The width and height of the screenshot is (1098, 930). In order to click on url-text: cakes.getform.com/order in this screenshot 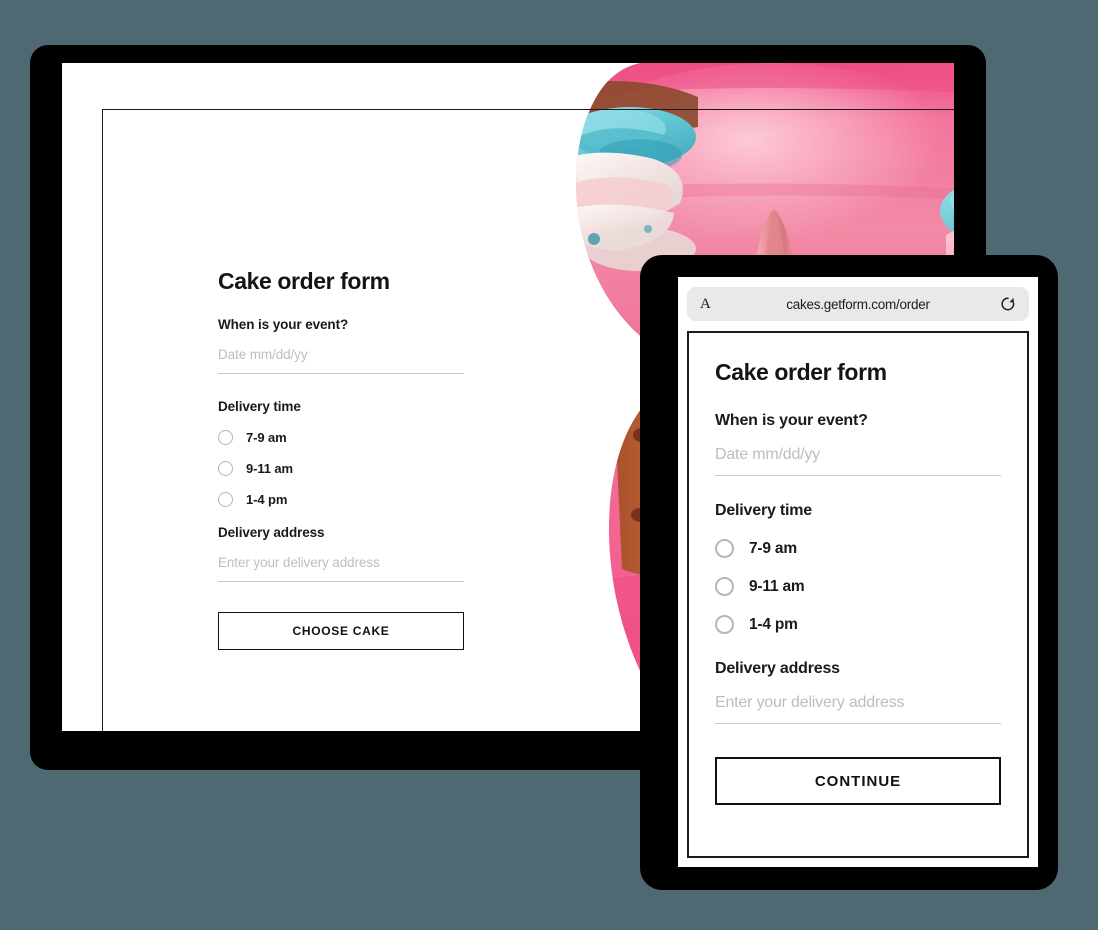, I will do `click(858, 304)`.